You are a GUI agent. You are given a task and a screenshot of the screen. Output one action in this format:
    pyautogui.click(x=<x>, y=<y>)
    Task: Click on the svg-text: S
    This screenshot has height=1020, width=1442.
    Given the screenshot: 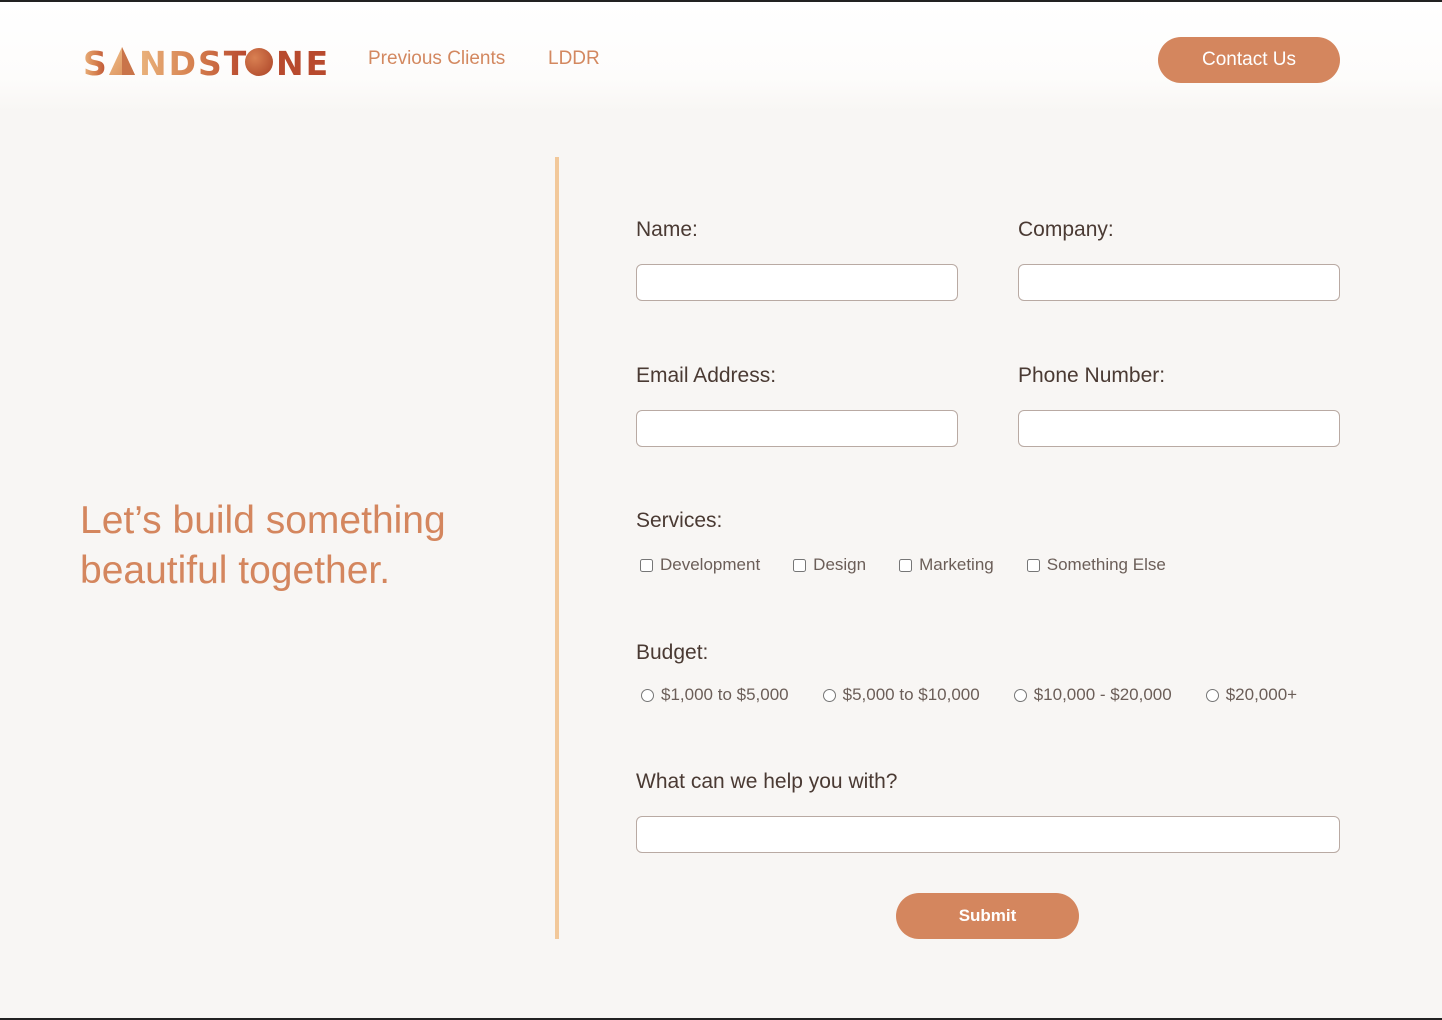 What is the action you would take?
    pyautogui.click(x=96, y=63)
    